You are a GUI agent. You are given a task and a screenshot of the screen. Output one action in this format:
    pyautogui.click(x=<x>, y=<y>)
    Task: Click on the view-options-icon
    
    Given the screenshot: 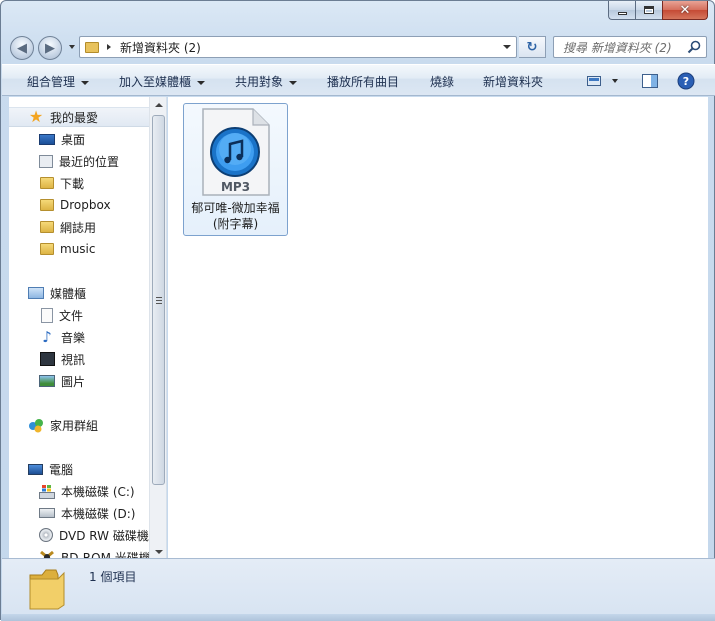 What is the action you would take?
    pyautogui.click(x=602, y=81)
    